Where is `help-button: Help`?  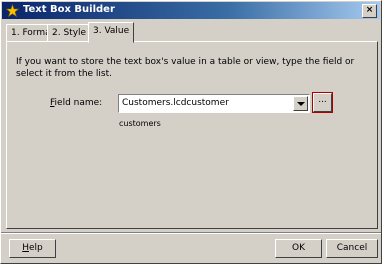
help-button: Help is located at coordinates (32, 248).